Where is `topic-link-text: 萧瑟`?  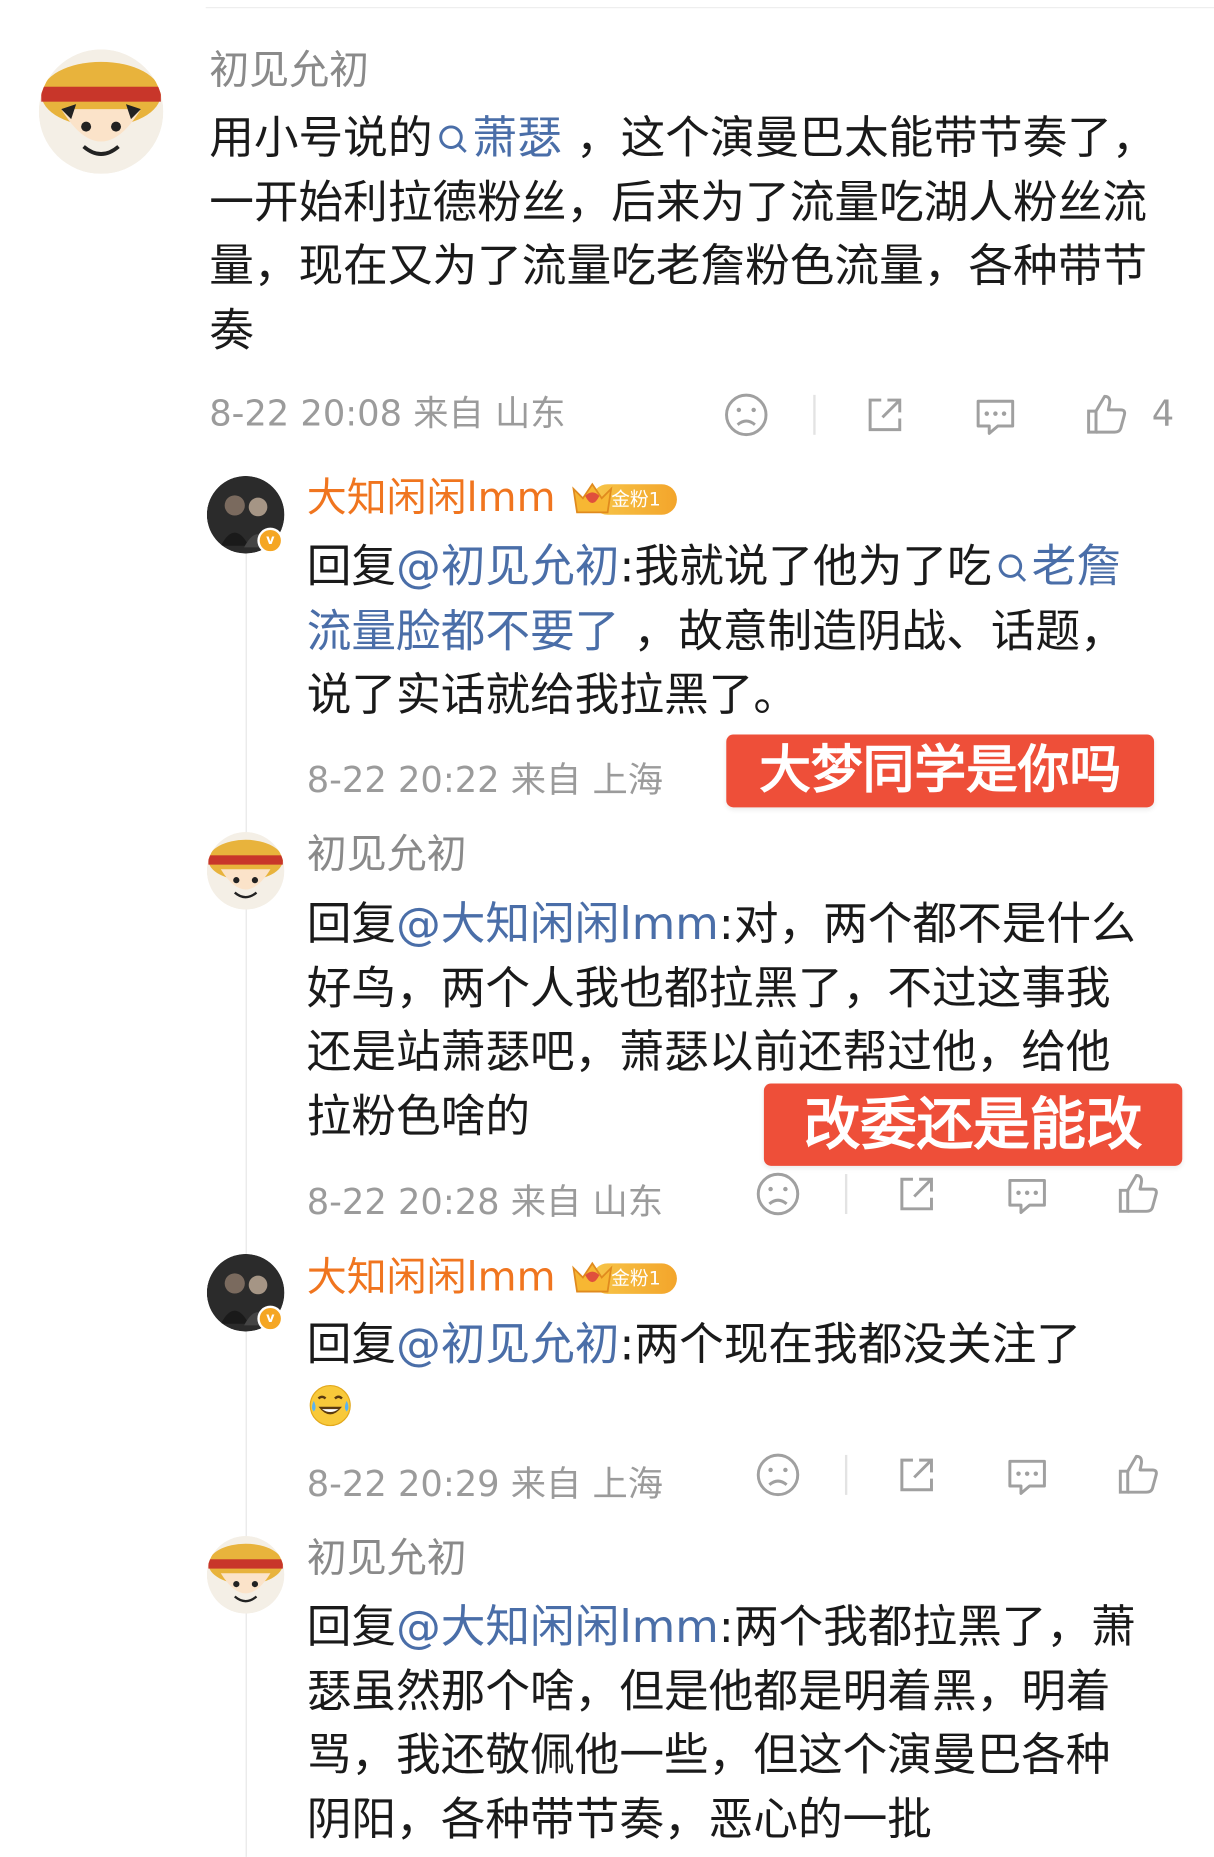 topic-link-text: 萧瑟 is located at coordinates (517, 137).